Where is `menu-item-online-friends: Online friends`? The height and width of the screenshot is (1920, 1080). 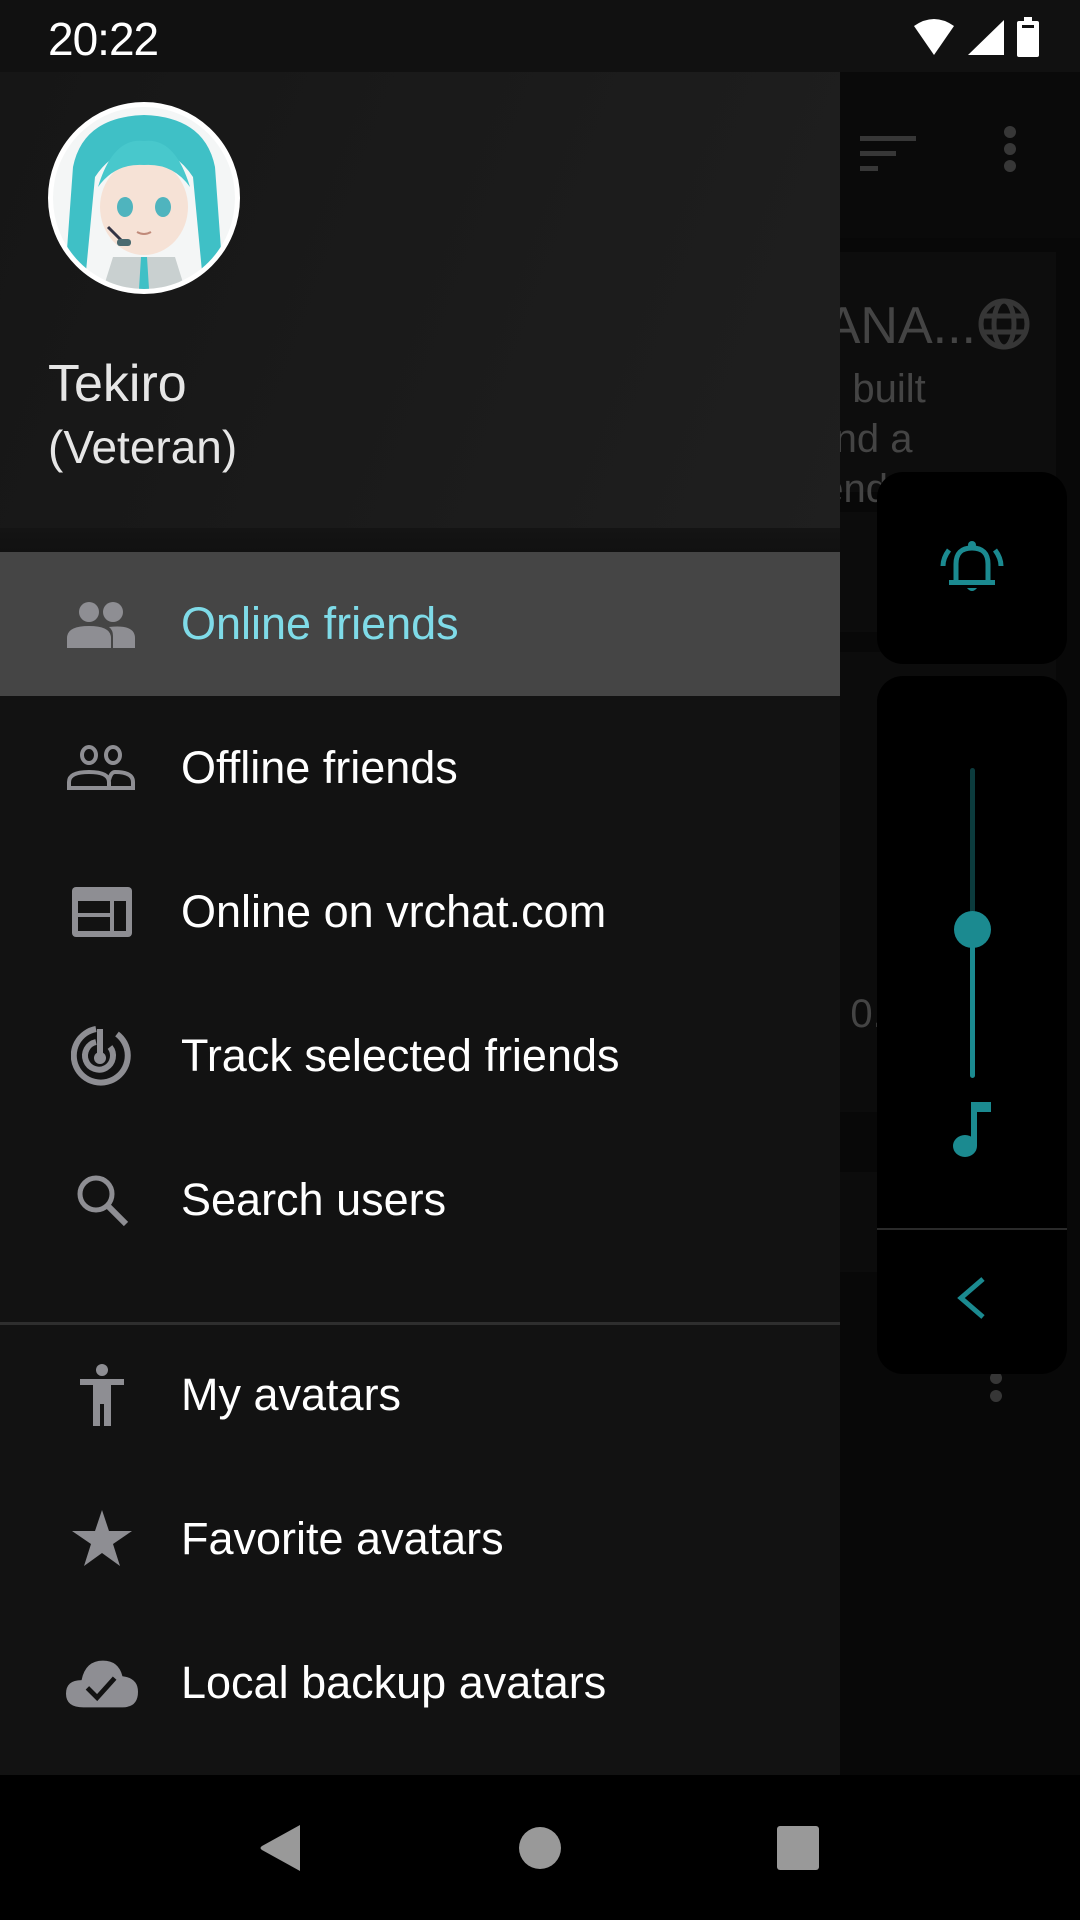 menu-item-online-friends: Online friends is located at coordinates (420, 624).